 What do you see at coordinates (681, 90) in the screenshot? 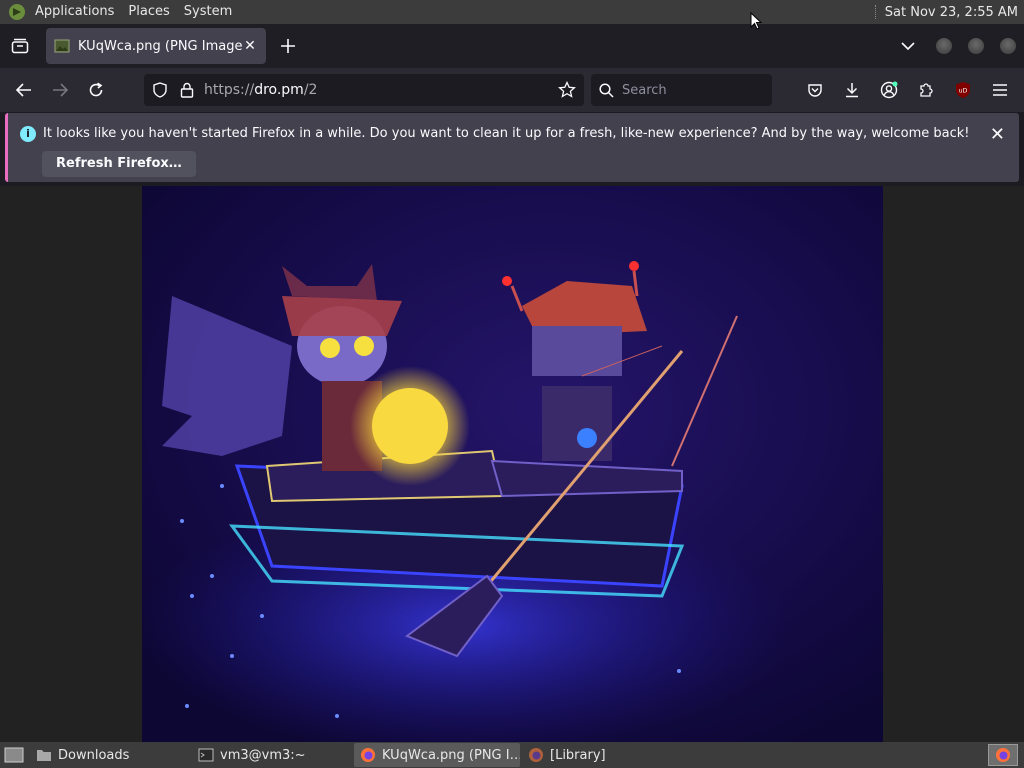
I see `search-field: Search` at bounding box center [681, 90].